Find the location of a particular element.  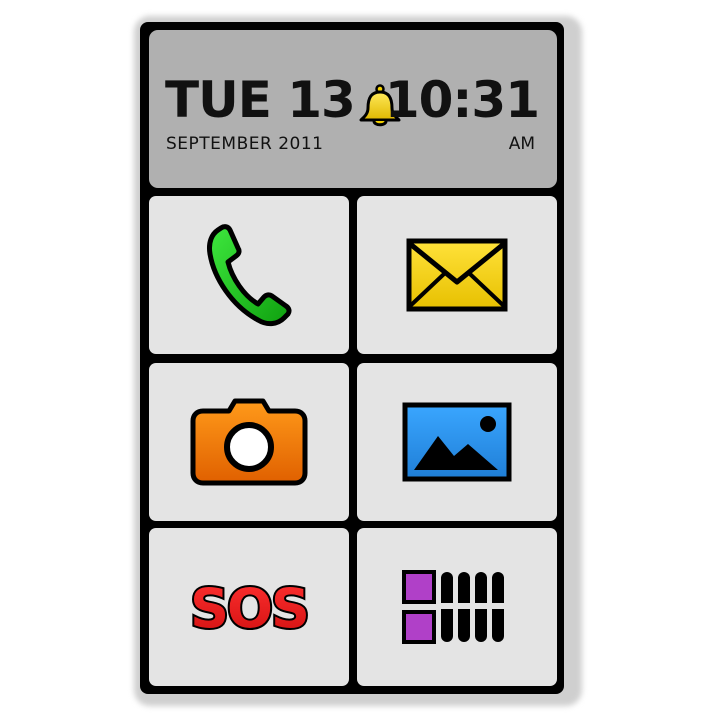

phone-handset-icon is located at coordinates (249, 275).